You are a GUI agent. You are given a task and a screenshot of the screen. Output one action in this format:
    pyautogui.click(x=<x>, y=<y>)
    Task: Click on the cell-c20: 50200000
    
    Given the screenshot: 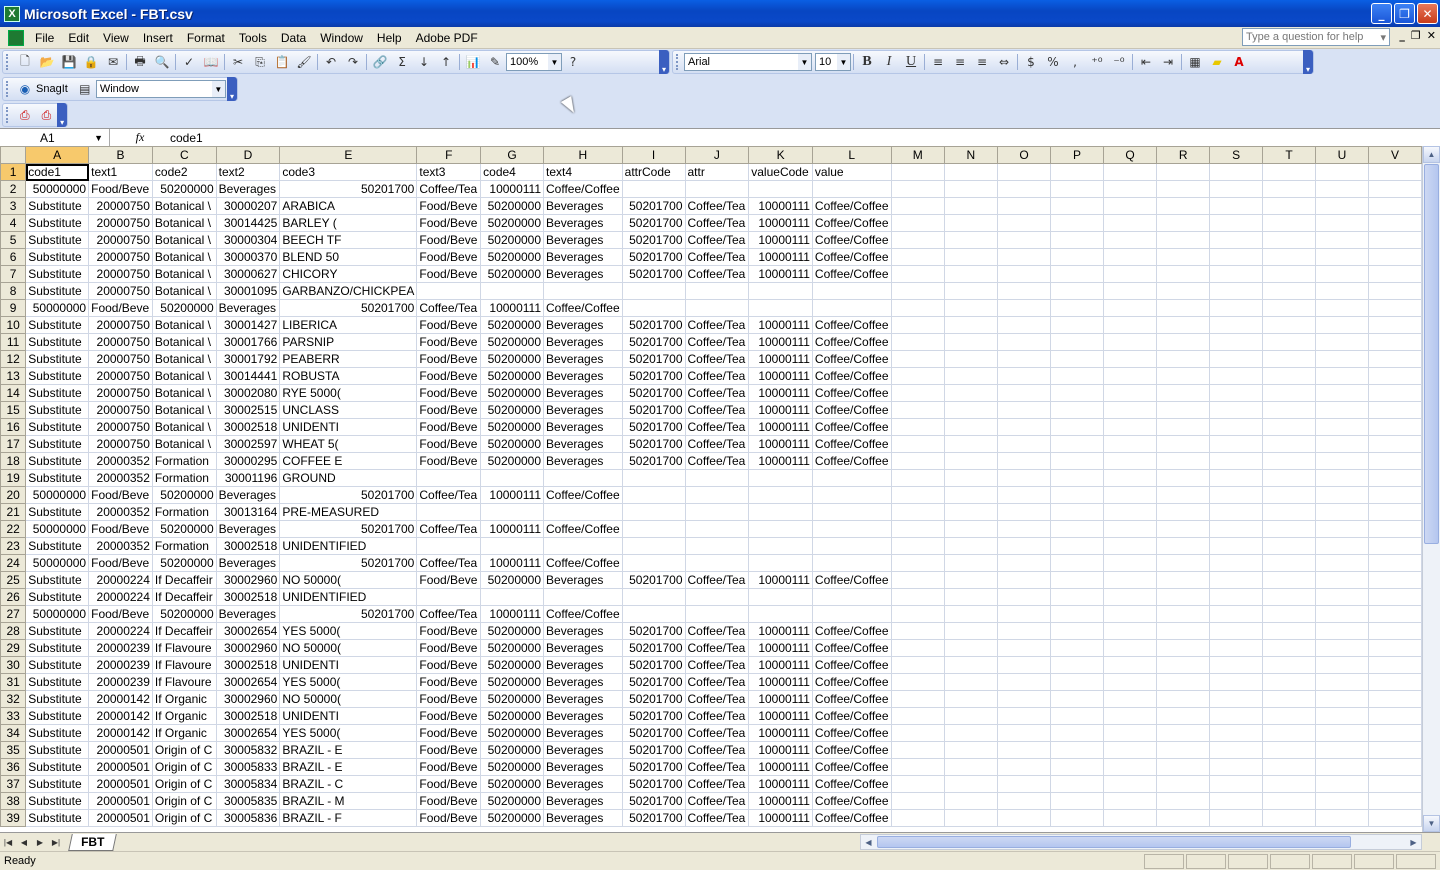 What is the action you would take?
    pyautogui.click(x=184, y=495)
    